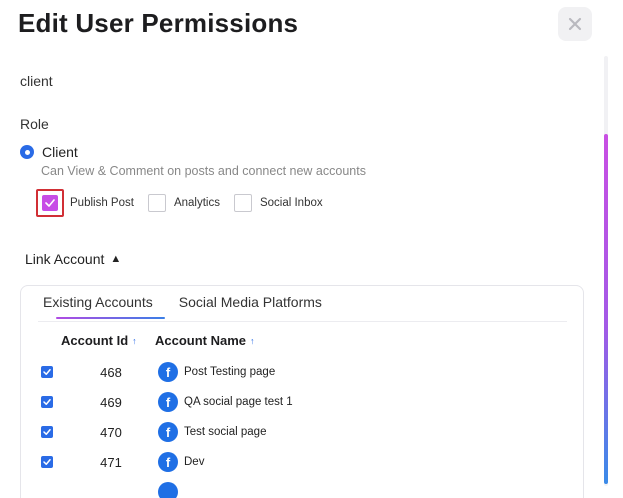 This screenshot has width=623, height=498. What do you see at coordinates (242, 203) in the screenshot?
I see `social-inbox-checkbox` at bounding box center [242, 203].